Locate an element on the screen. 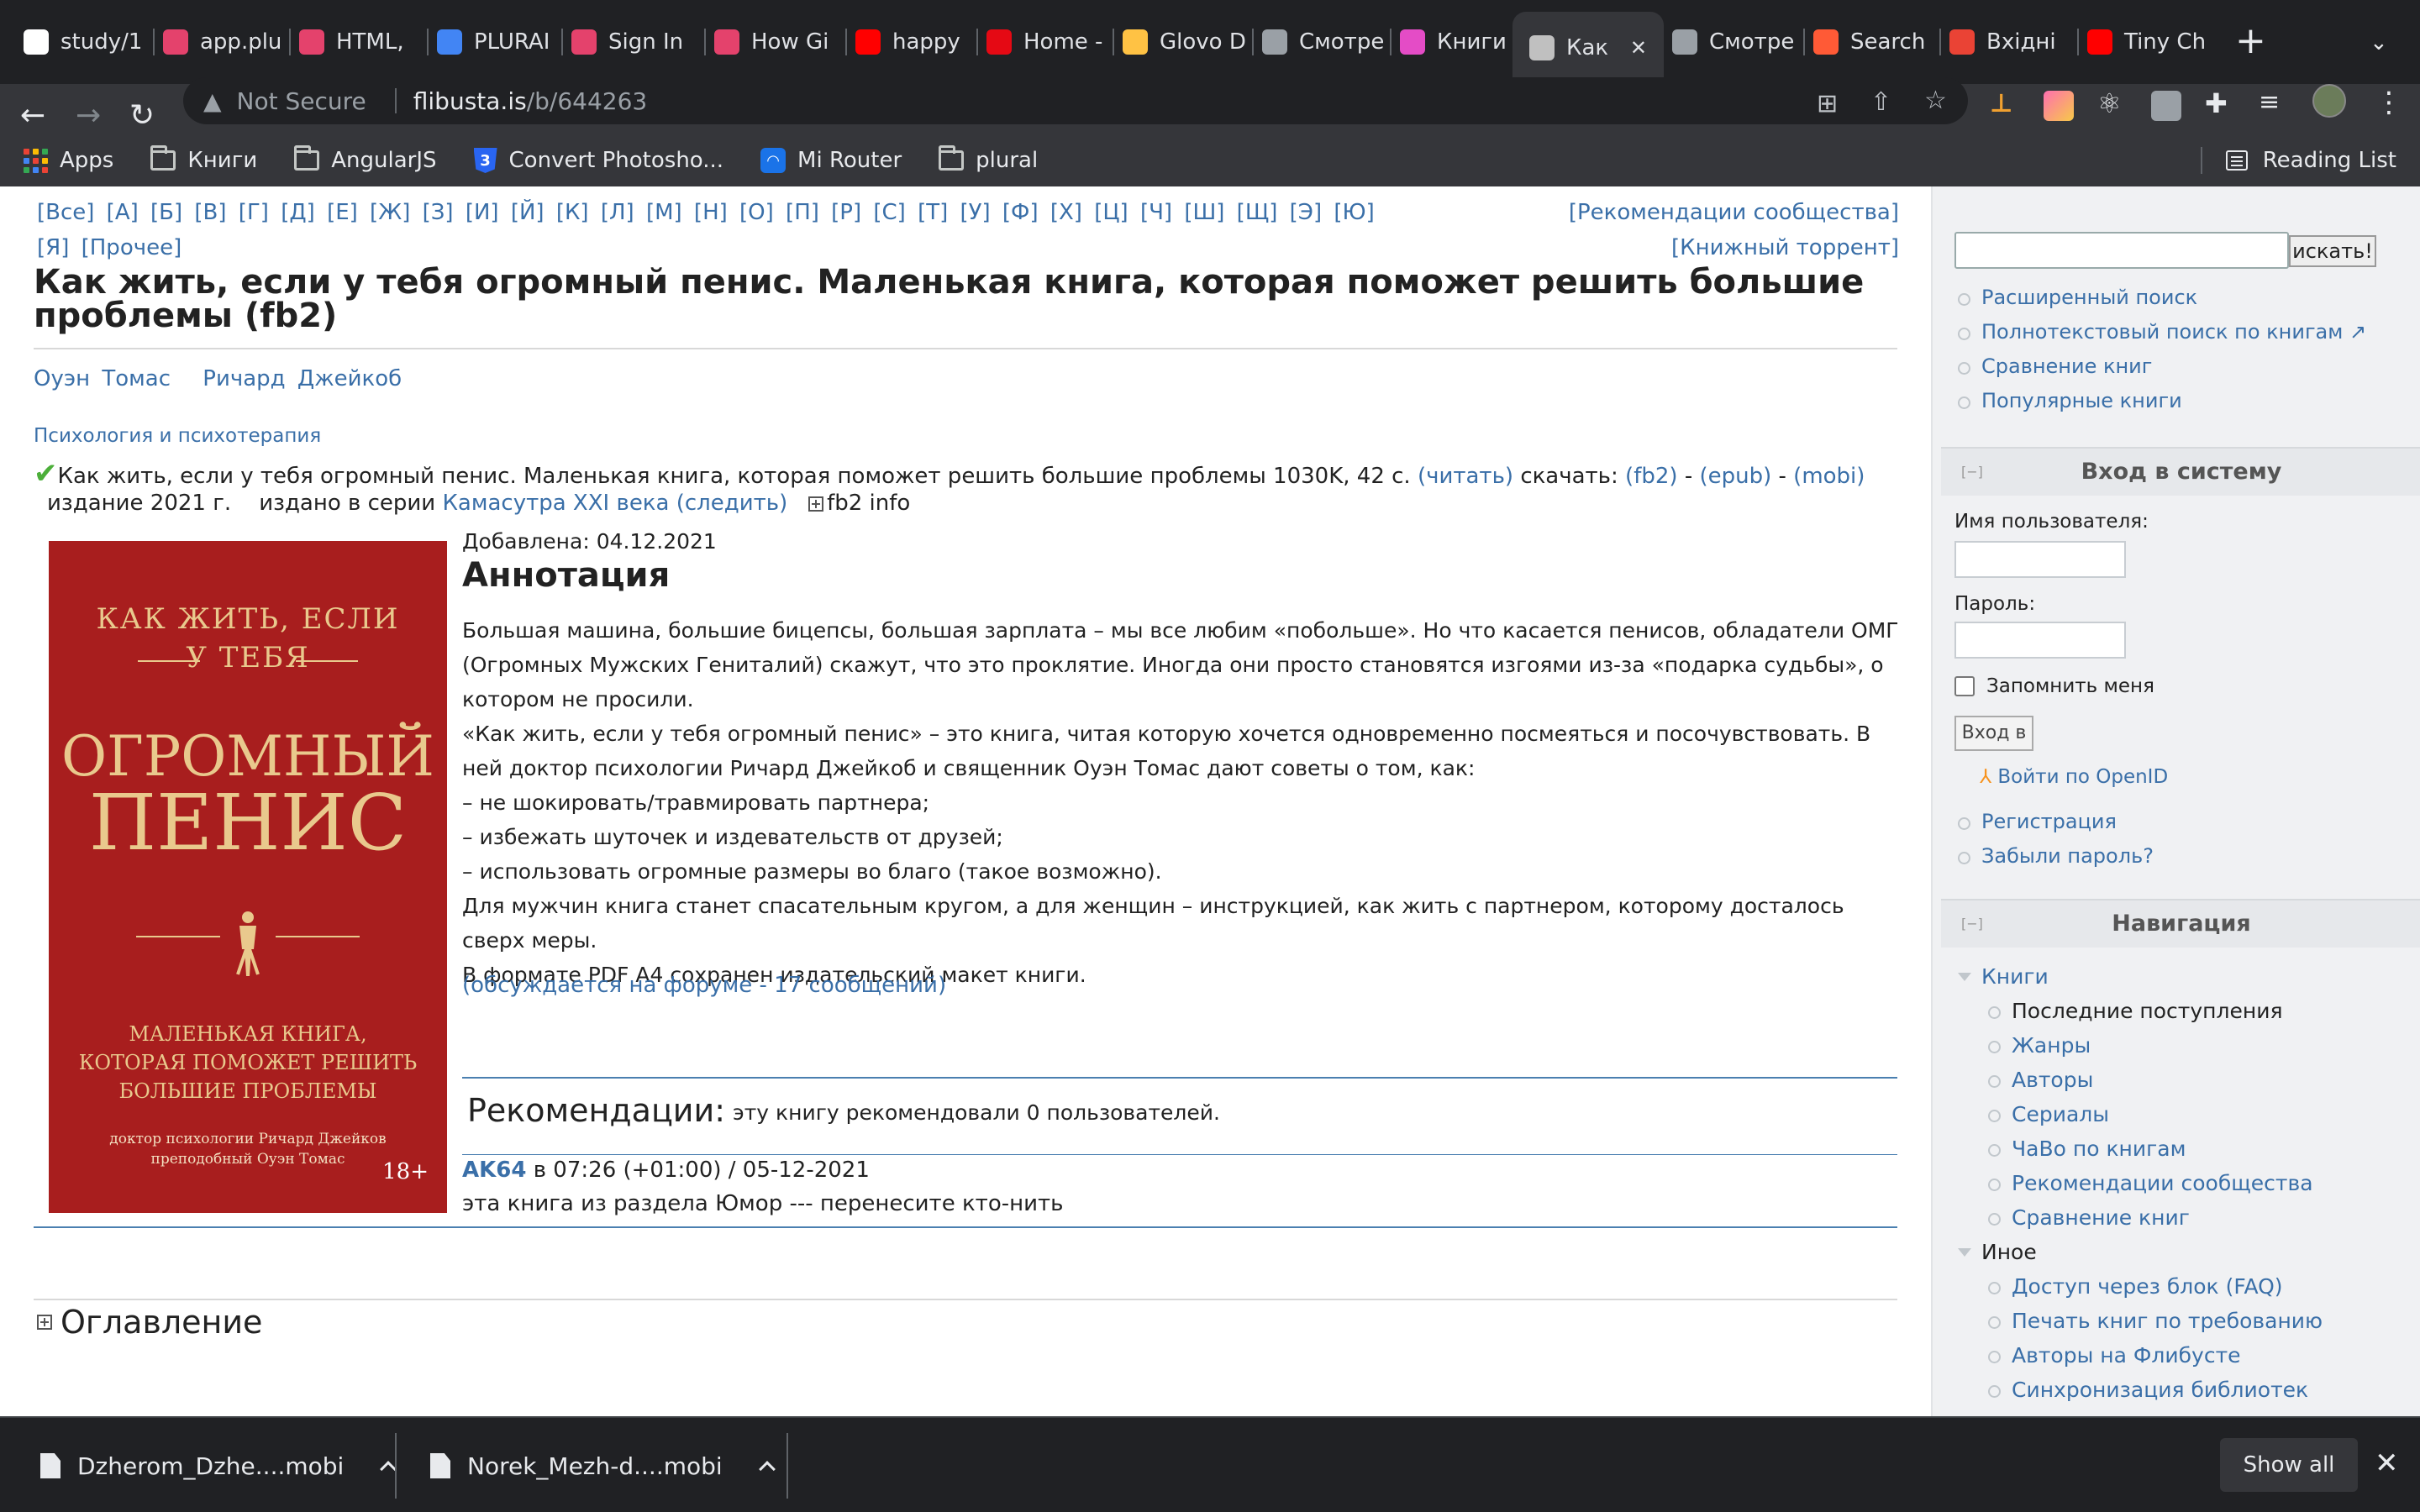  bookmark-mi-router: ◠ Mi Router is located at coordinates (831, 160).